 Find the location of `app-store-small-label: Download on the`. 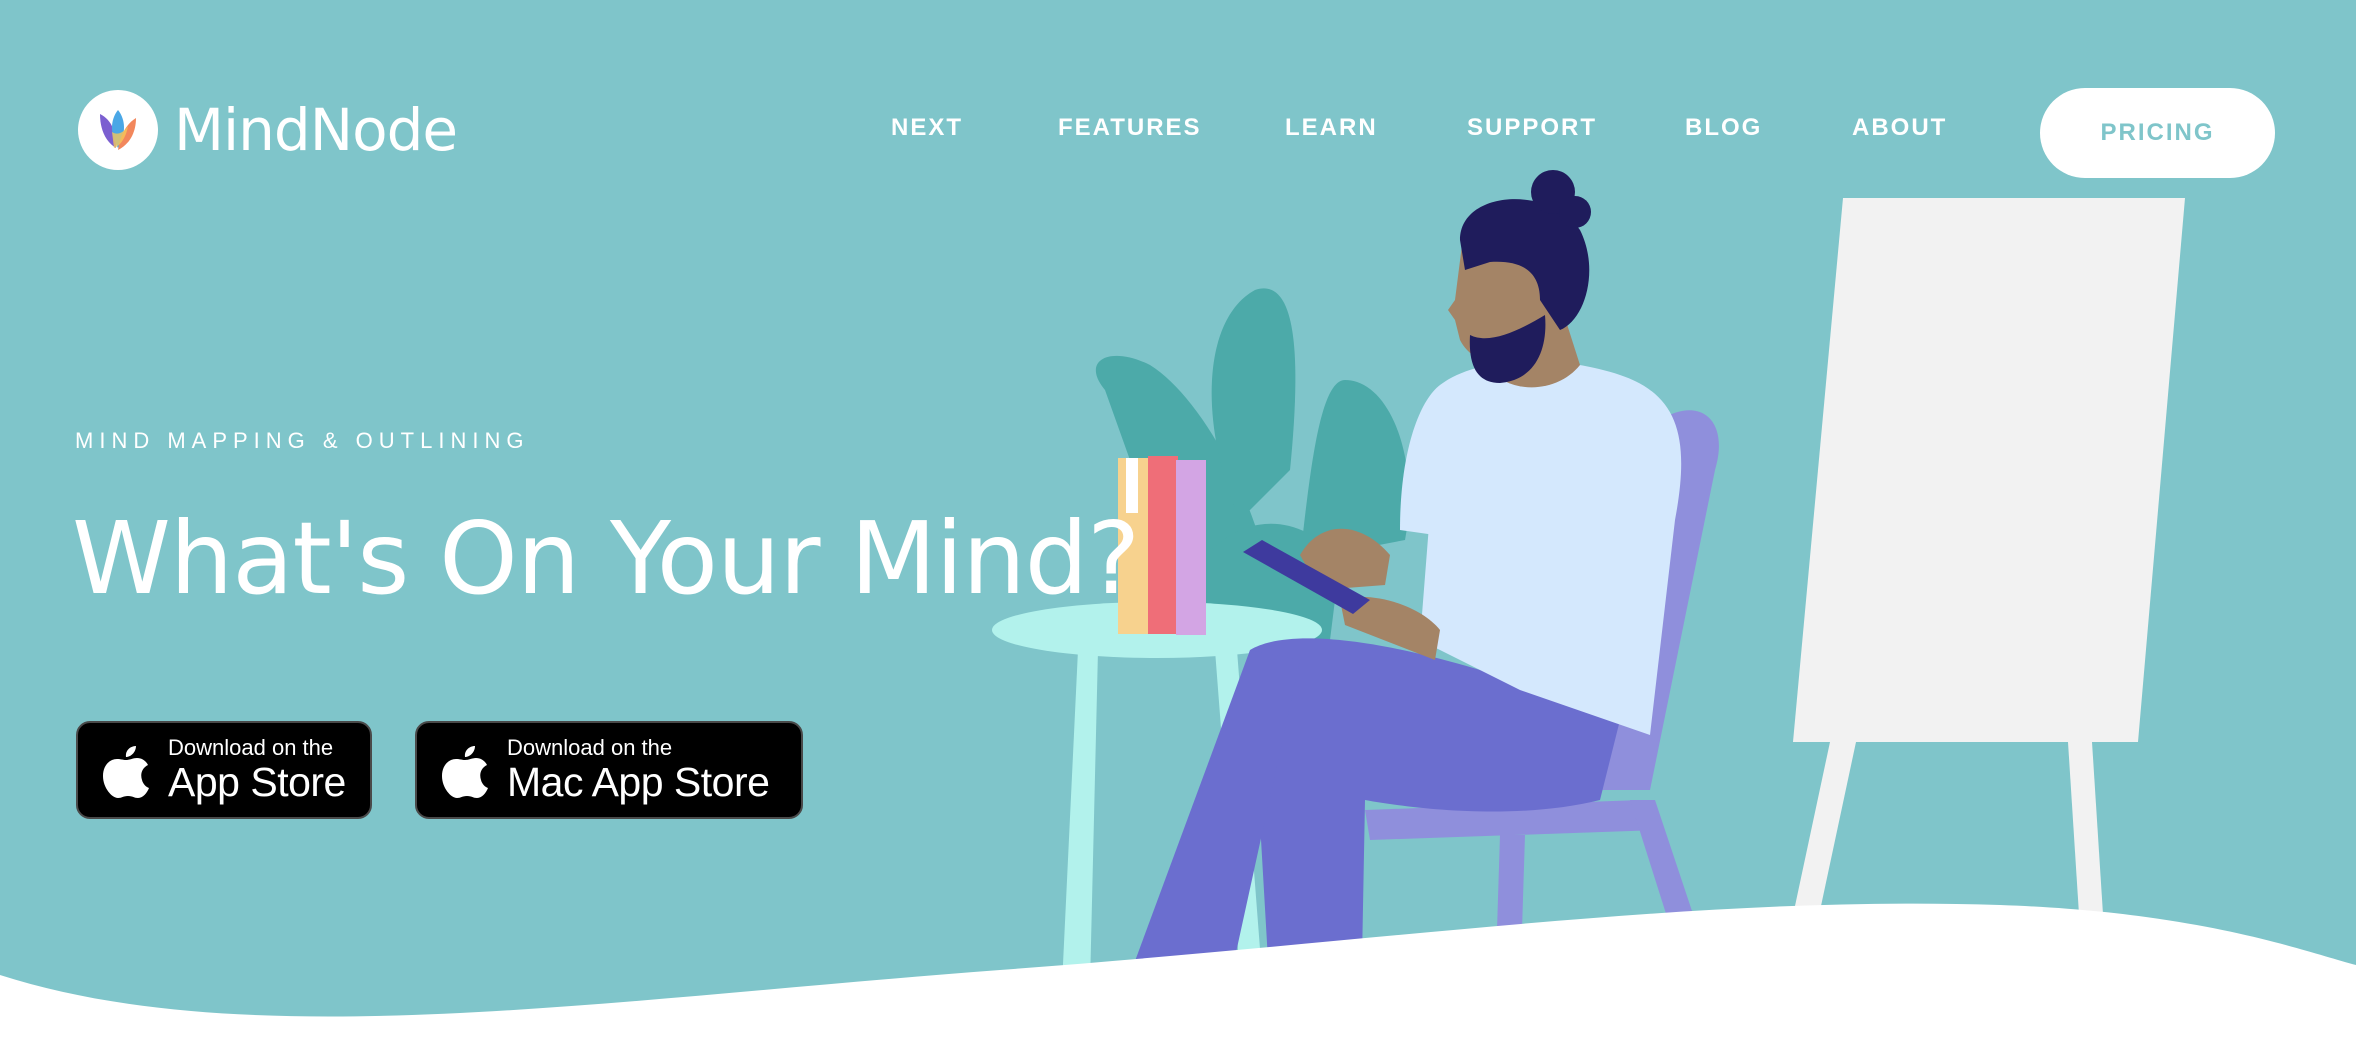

app-store-small-label: Download on the is located at coordinates (251, 747).